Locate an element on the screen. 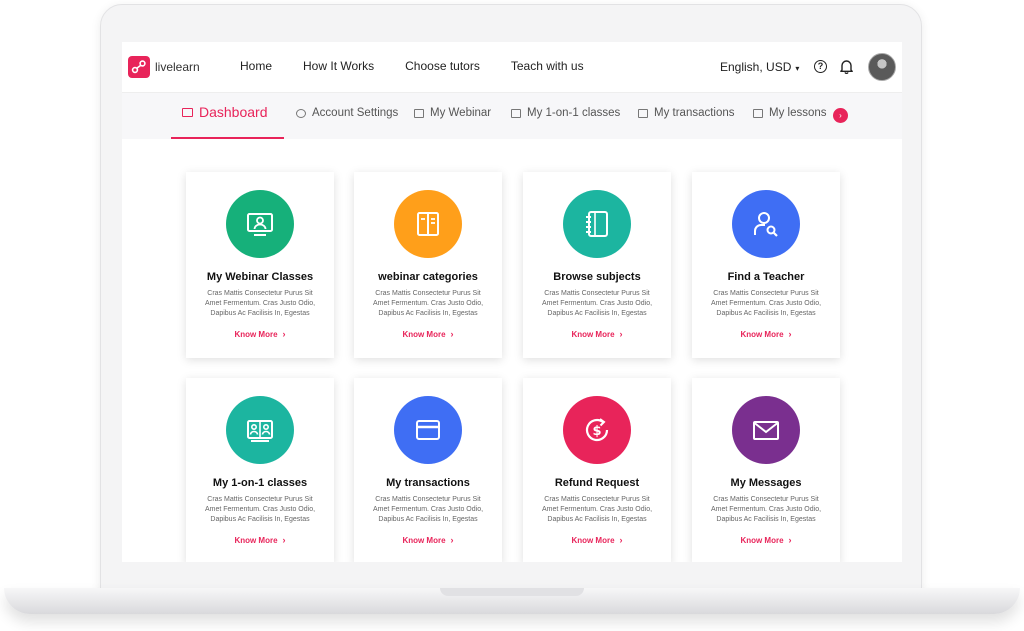  card-title: webinar categories is located at coordinates (428, 277).